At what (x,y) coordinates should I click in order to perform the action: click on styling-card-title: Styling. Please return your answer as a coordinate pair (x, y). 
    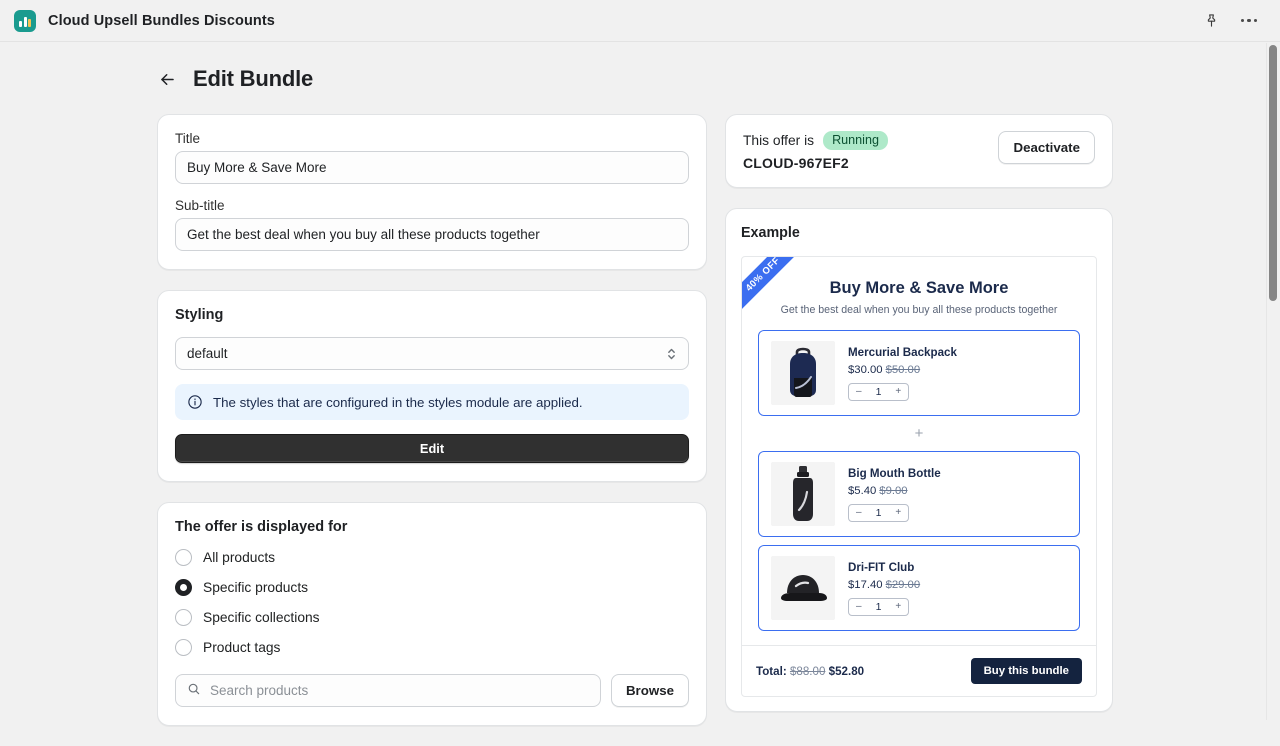
    Looking at the image, I should click on (199, 315).